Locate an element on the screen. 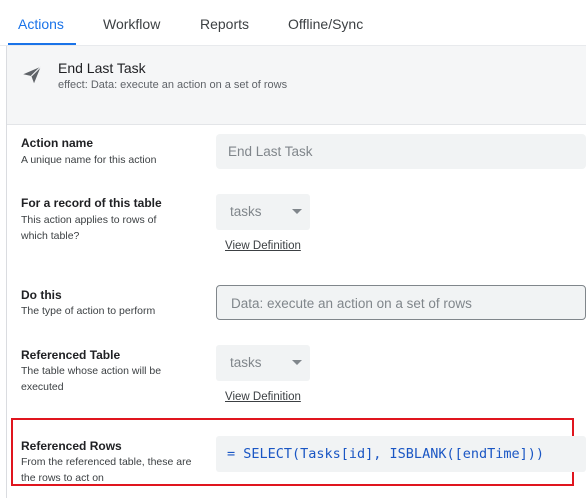  action-name-input: End Last Task is located at coordinates (401, 151).